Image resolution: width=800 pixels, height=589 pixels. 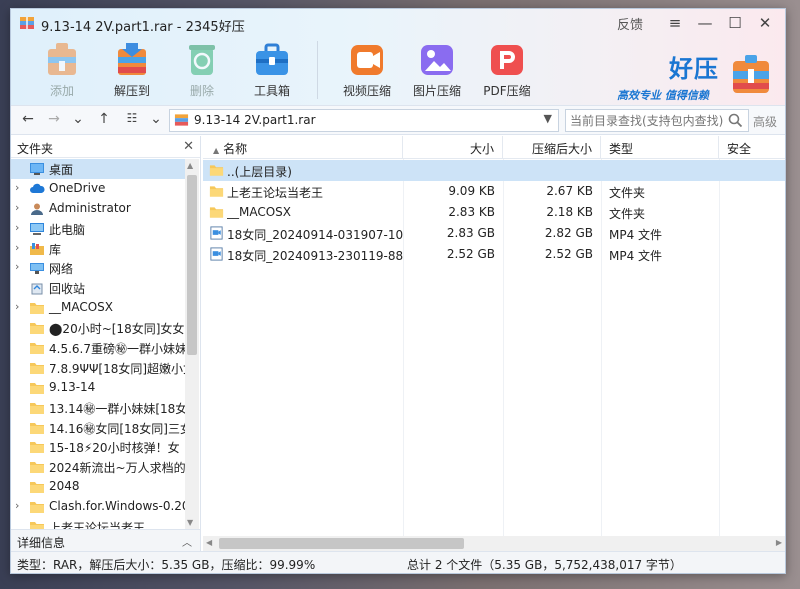 I want to click on chevron-up-icon: ︿, so click(x=187, y=541).